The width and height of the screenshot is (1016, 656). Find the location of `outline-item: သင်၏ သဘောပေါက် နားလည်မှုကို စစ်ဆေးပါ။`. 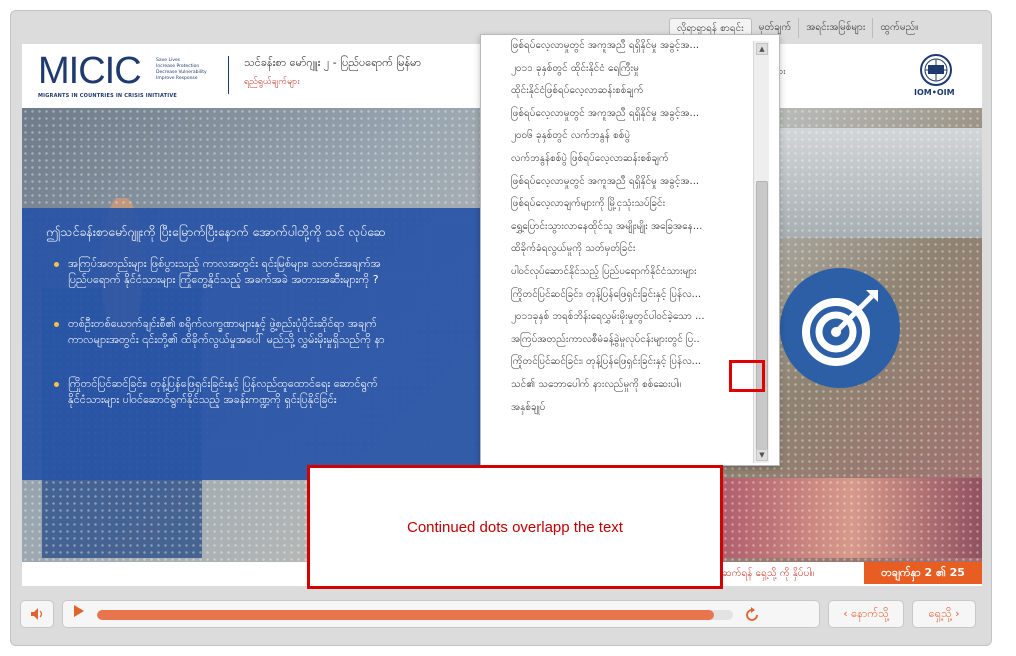

outline-item: သင်၏ သဘောပေါက် နားလည်မှုကို စစ်ဆေးပါ။ is located at coordinates (616, 385).